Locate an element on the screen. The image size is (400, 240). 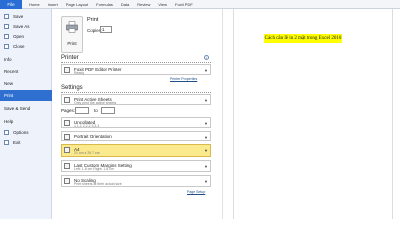
page-setup-link: Page Setup is located at coordinates (196, 192).